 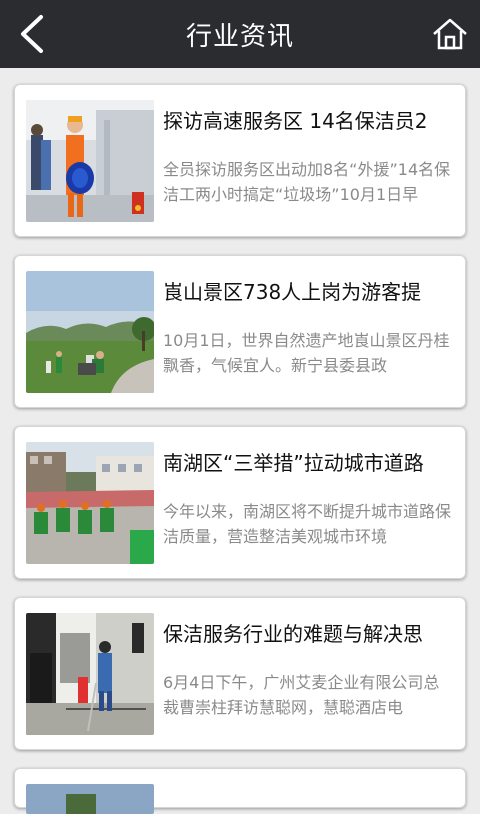 What do you see at coordinates (240, 791) in the screenshot?
I see `news-card` at bounding box center [240, 791].